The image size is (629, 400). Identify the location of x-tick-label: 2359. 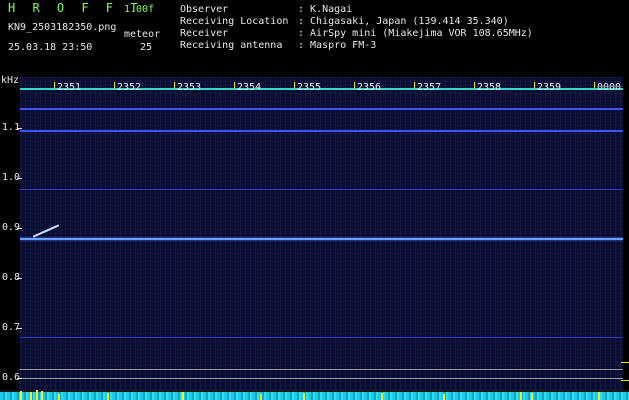
(549, 87).